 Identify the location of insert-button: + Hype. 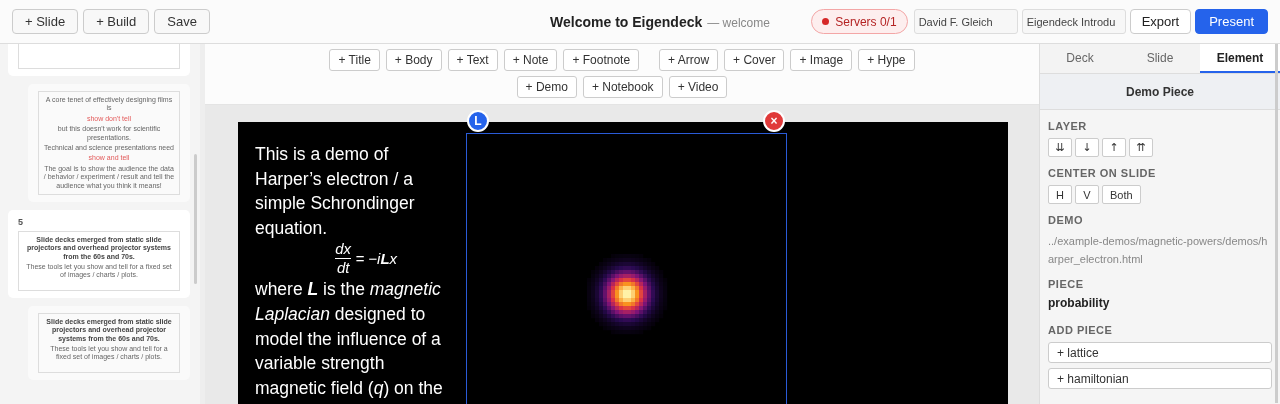
(886, 60).